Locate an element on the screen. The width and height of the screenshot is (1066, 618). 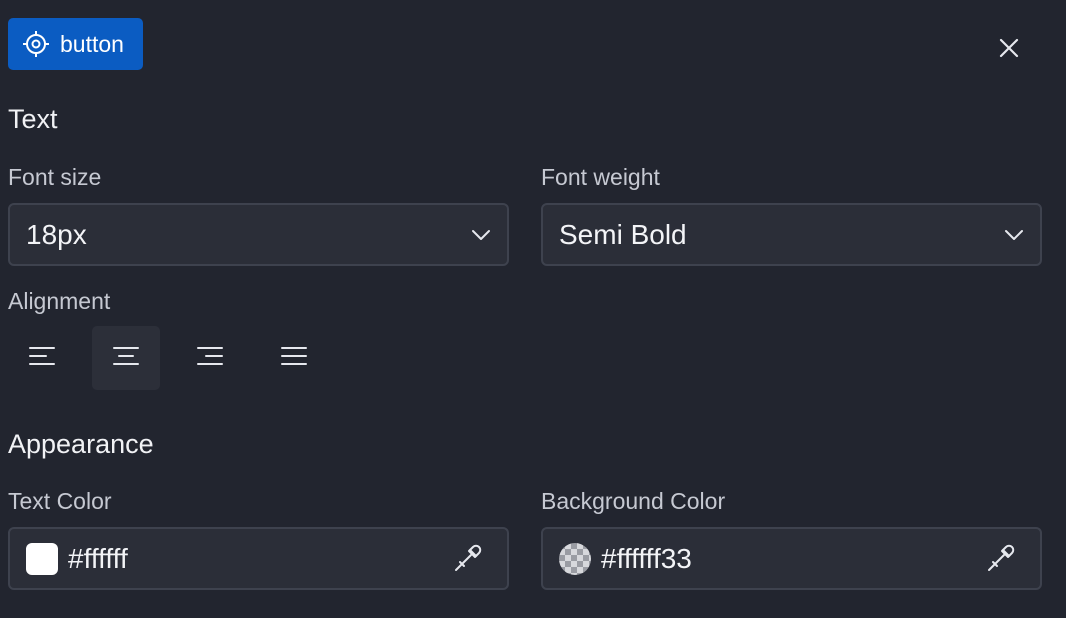
element-tag-chip: button is located at coordinates (75, 44).